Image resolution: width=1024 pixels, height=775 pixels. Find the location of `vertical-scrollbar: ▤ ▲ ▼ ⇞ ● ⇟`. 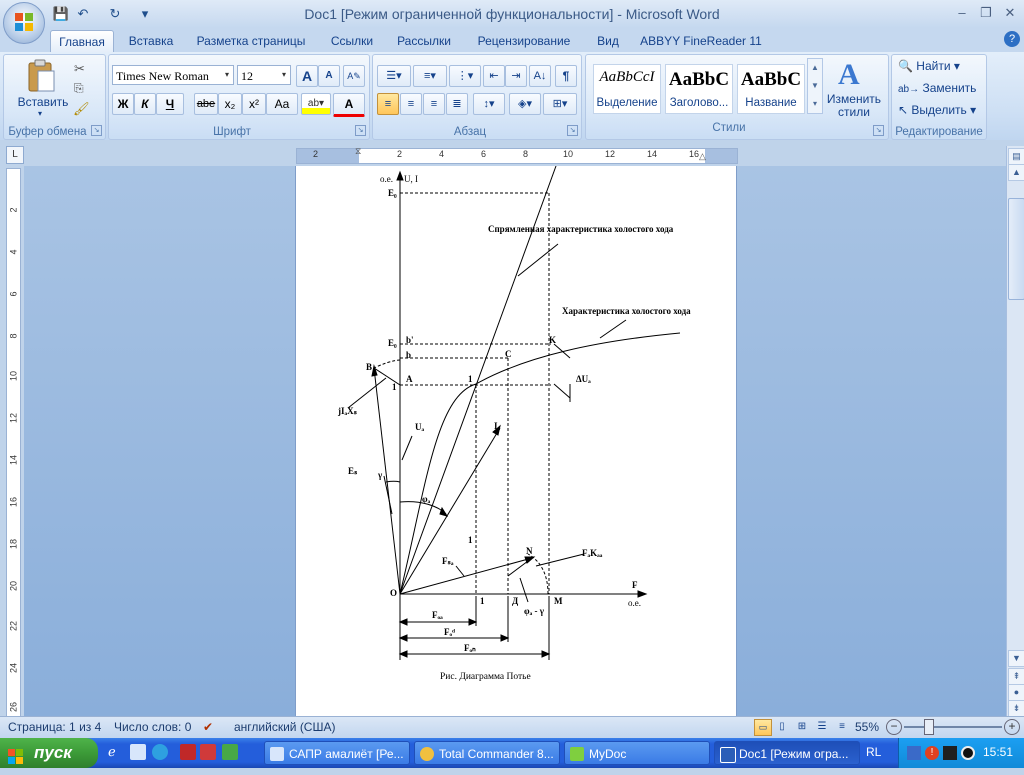

vertical-scrollbar: ▤ ▲ ▼ ⇞ ● ⇟ is located at coordinates (1015, 431).